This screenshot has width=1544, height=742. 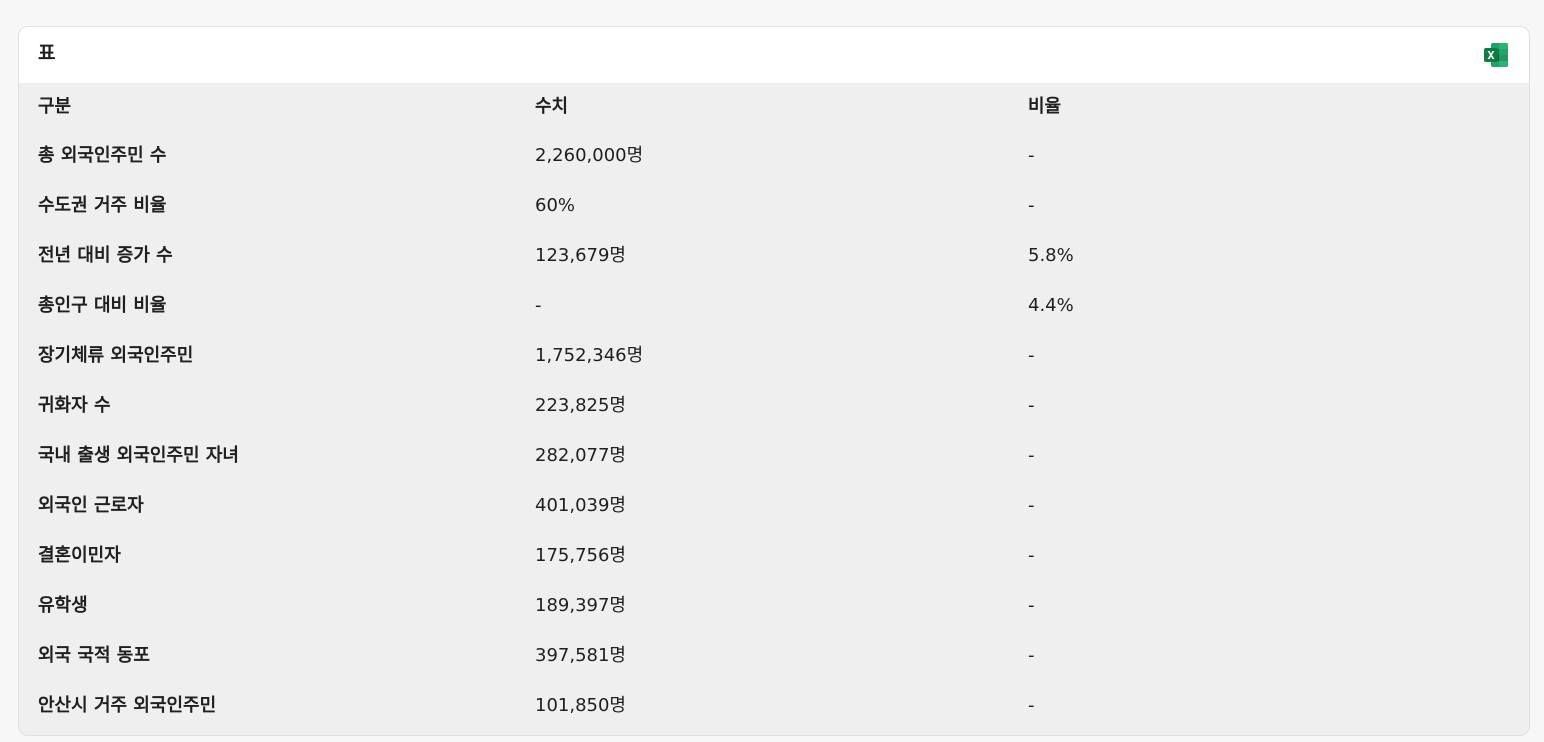 I want to click on cell-ratio: 4.4%, so click(x=1051, y=305).